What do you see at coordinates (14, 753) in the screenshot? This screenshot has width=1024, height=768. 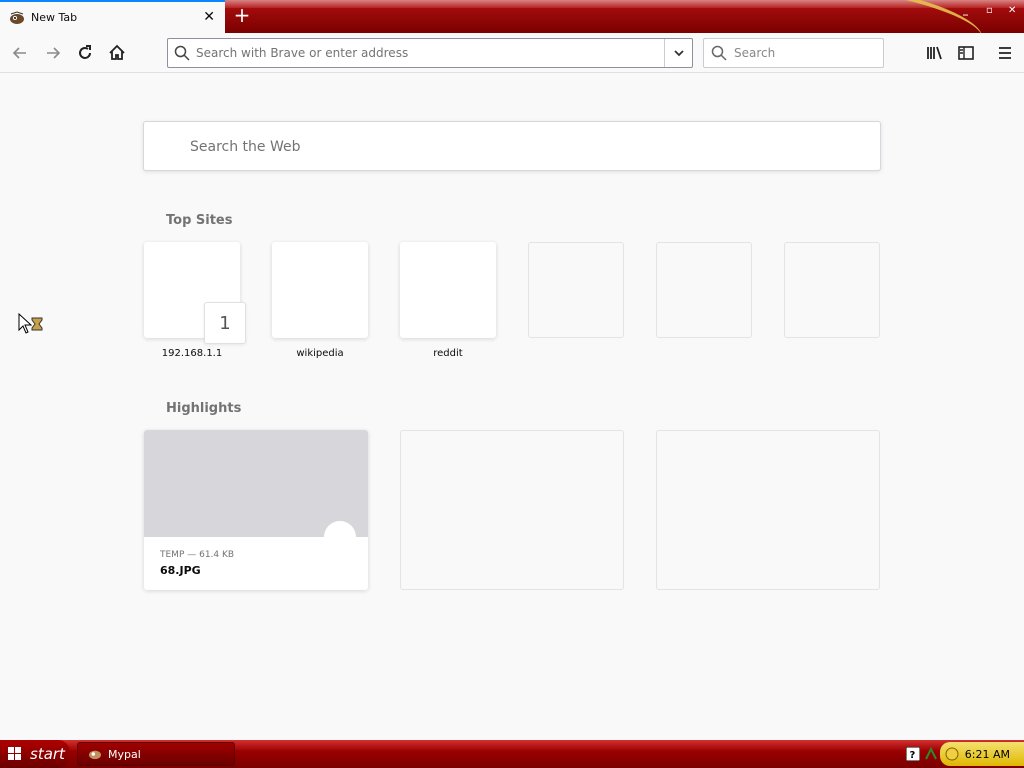 I see `windows-logo-icon` at bounding box center [14, 753].